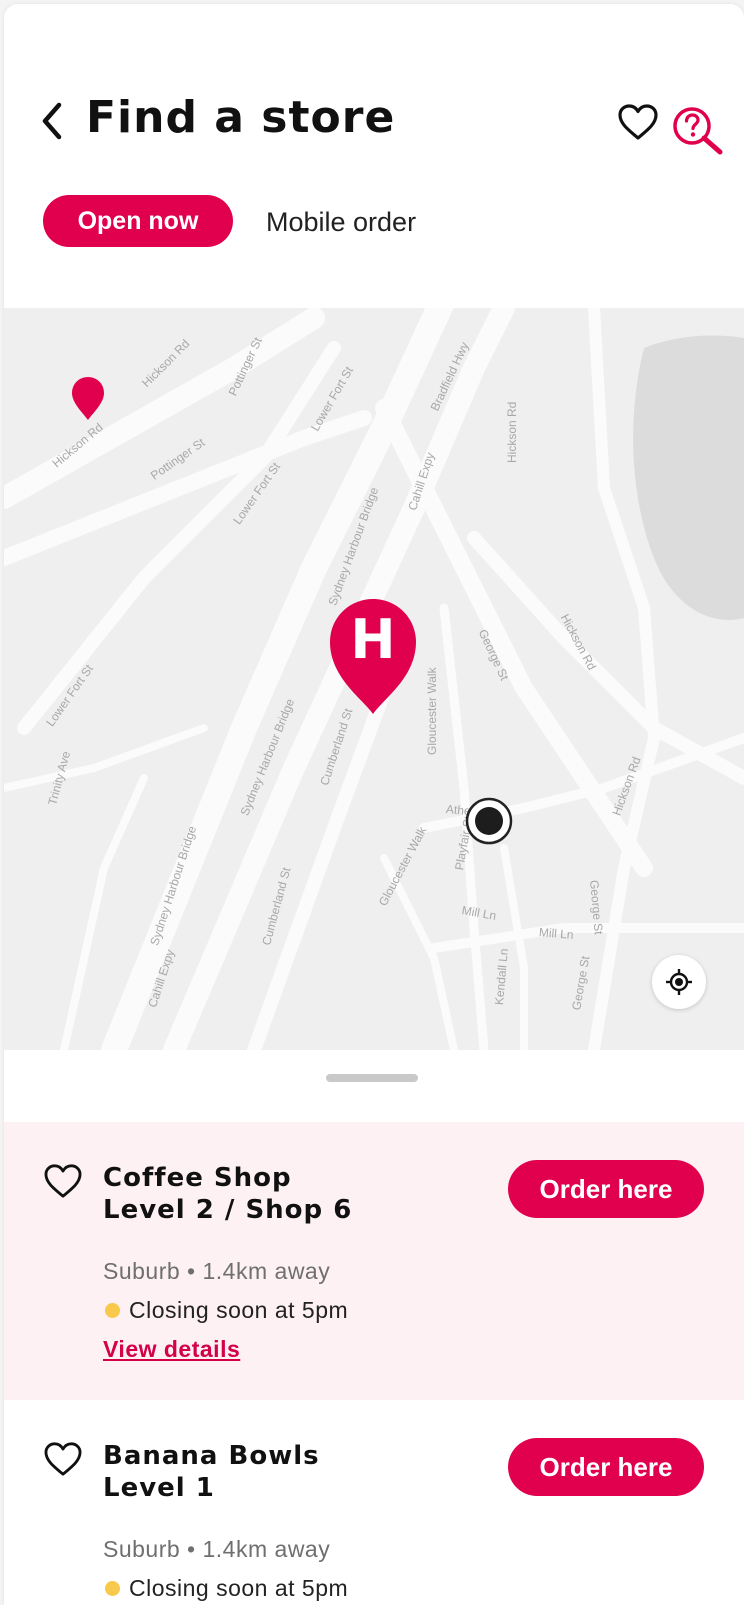 The height and width of the screenshot is (1605, 744). What do you see at coordinates (341, 222) in the screenshot?
I see `mobile-order-filter: Mobile order` at bounding box center [341, 222].